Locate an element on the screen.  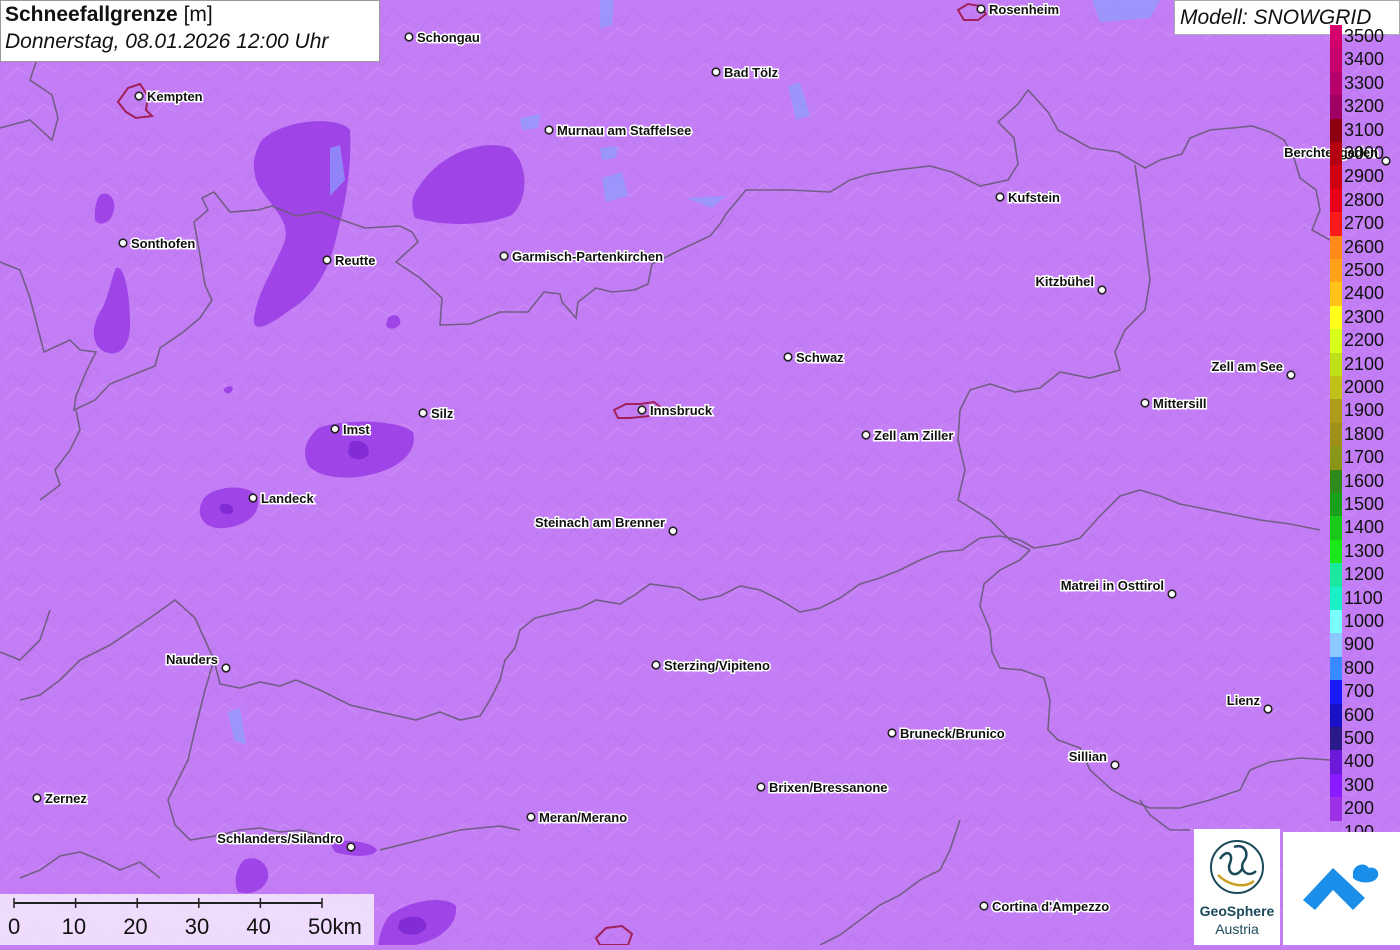
legend-item: 2900 is located at coordinates (1365, 177).